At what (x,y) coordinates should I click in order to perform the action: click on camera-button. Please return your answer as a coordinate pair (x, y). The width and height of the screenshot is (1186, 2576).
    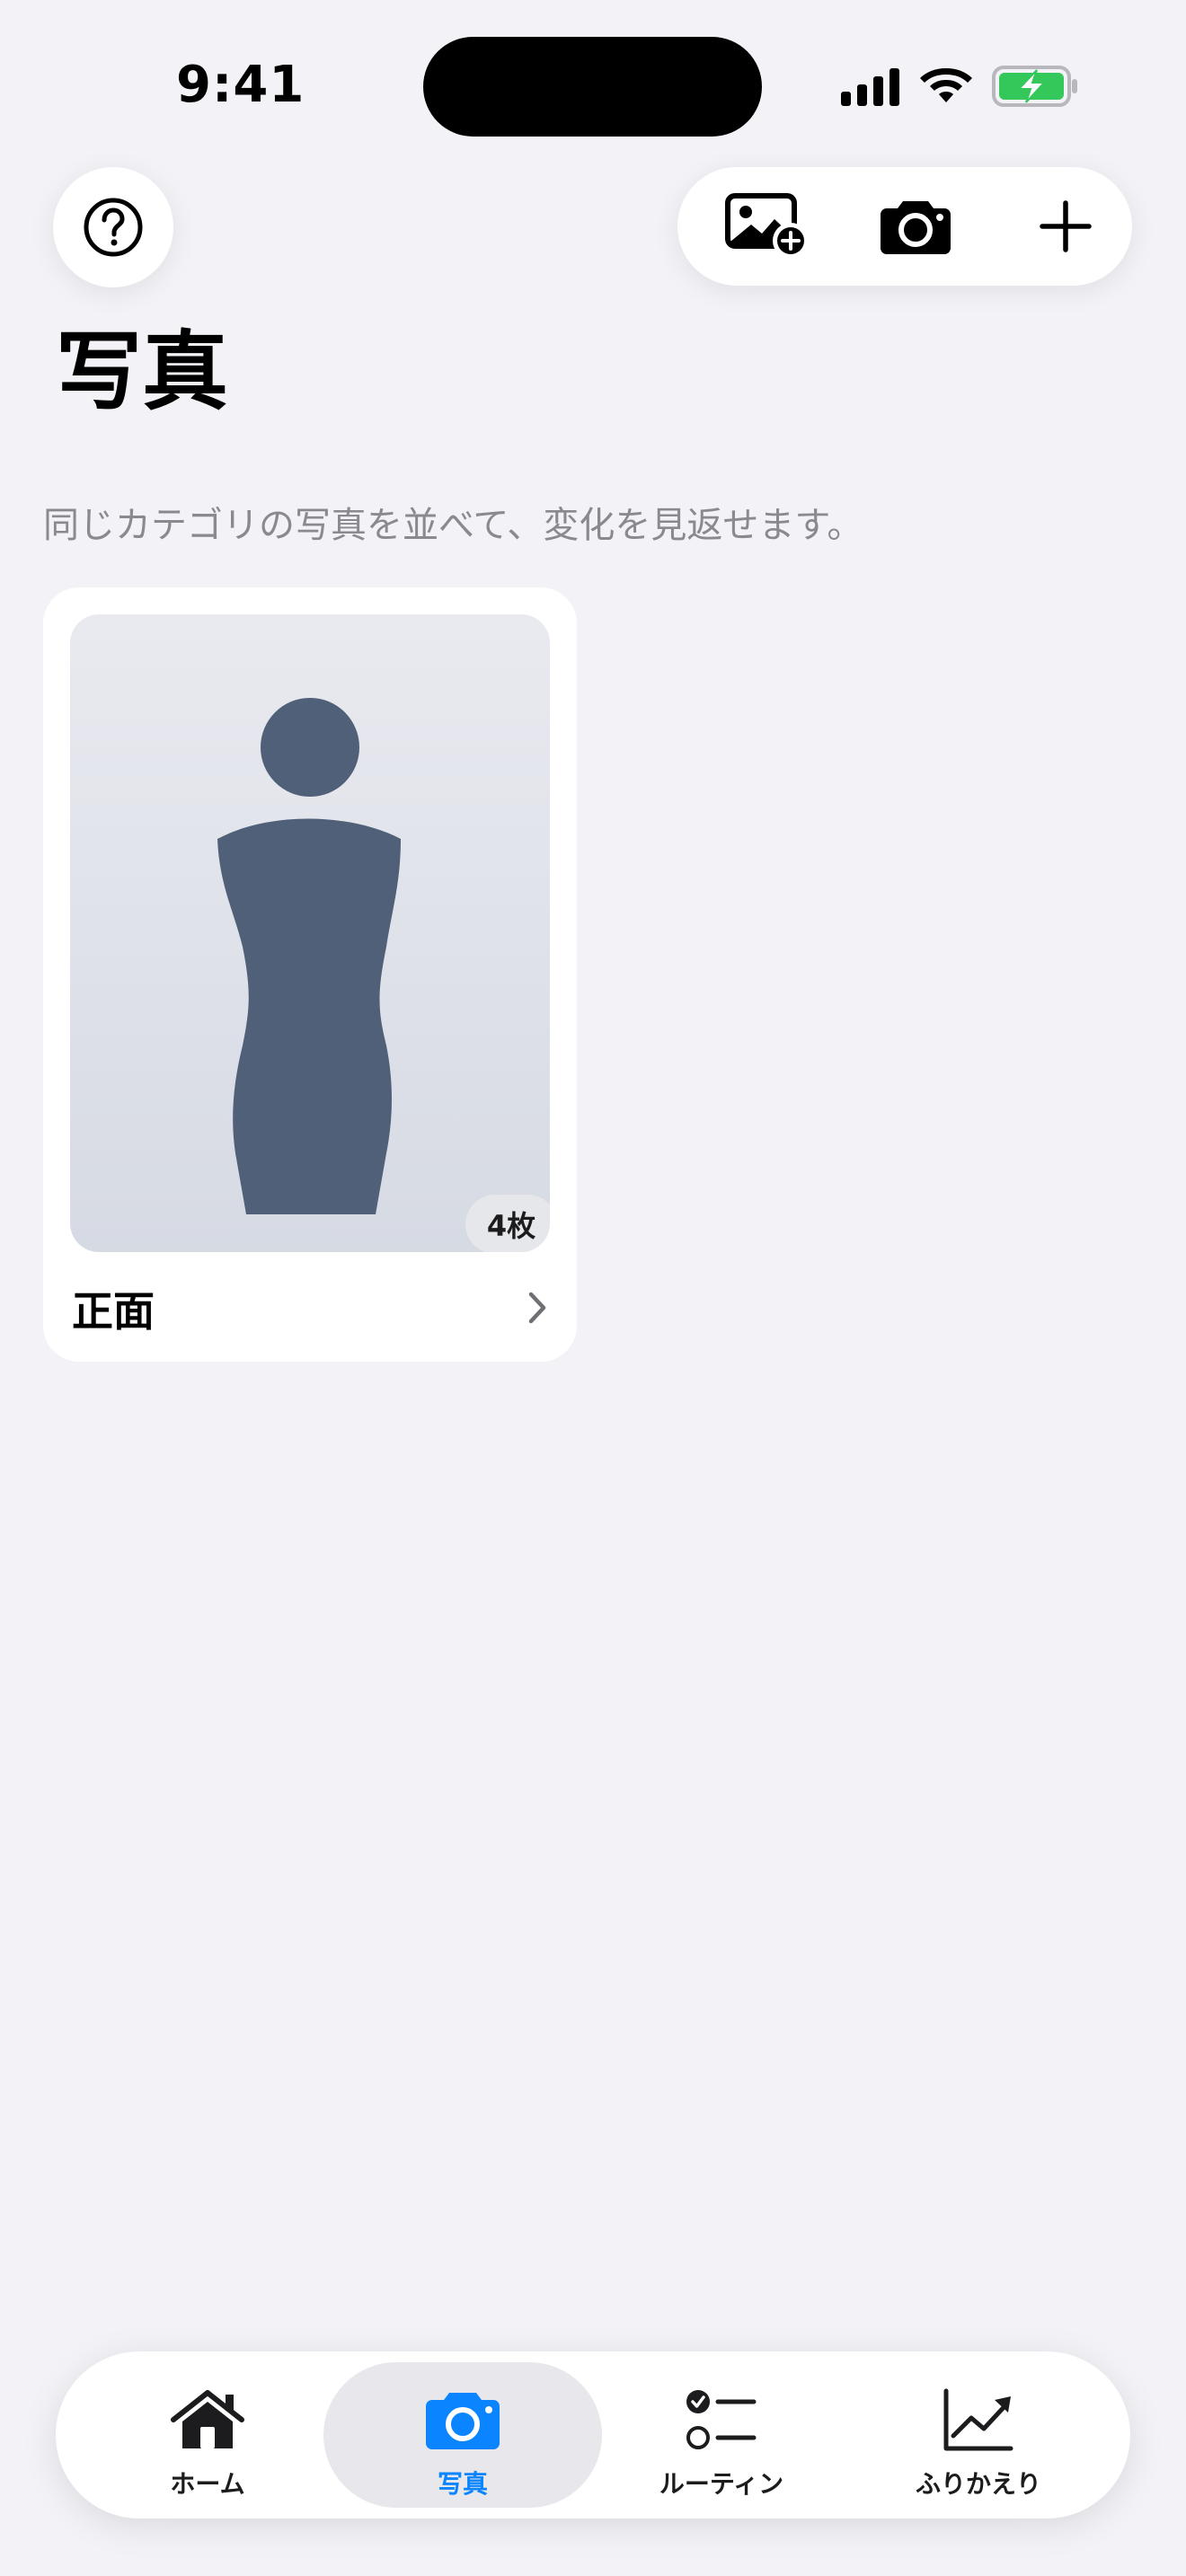
    Looking at the image, I should click on (915, 226).